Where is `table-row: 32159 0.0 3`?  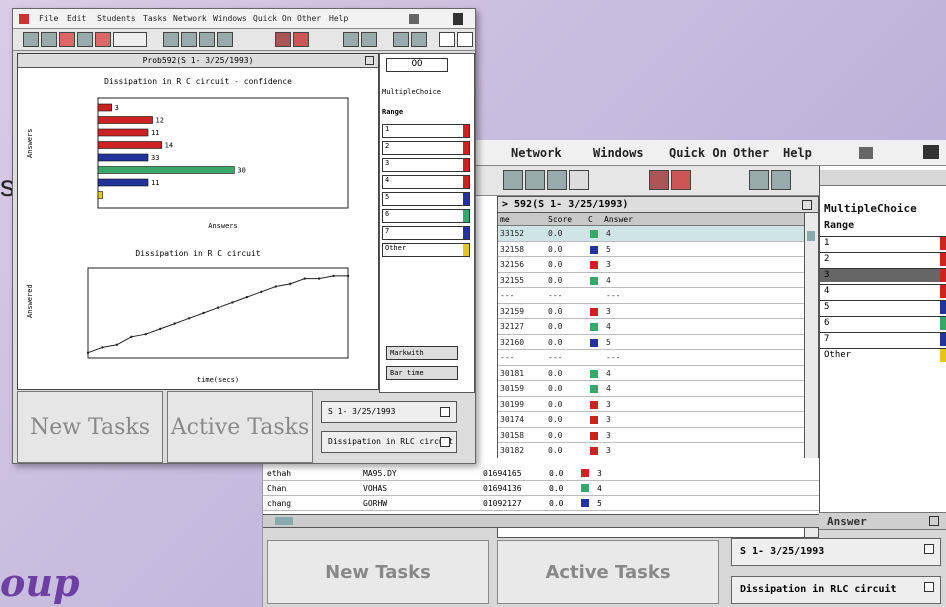 table-row: 32159 0.0 3 is located at coordinates (658, 311).